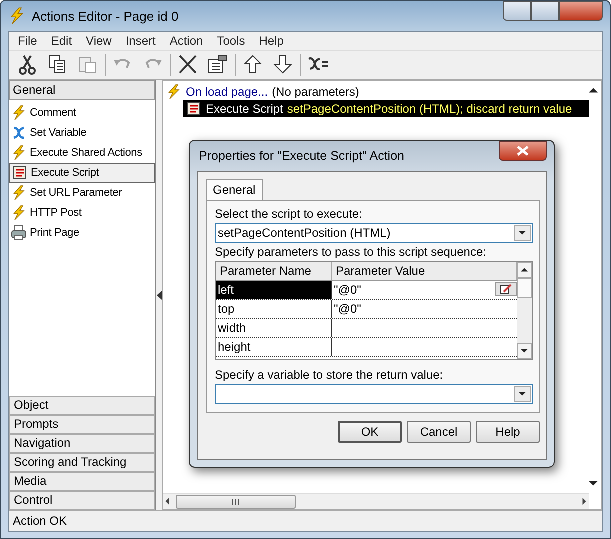 The height and width of the screenshot is (539, 611). Describe the element at coordinates (274, 309) in the screenshot. I see `table-cell: top` at that location.